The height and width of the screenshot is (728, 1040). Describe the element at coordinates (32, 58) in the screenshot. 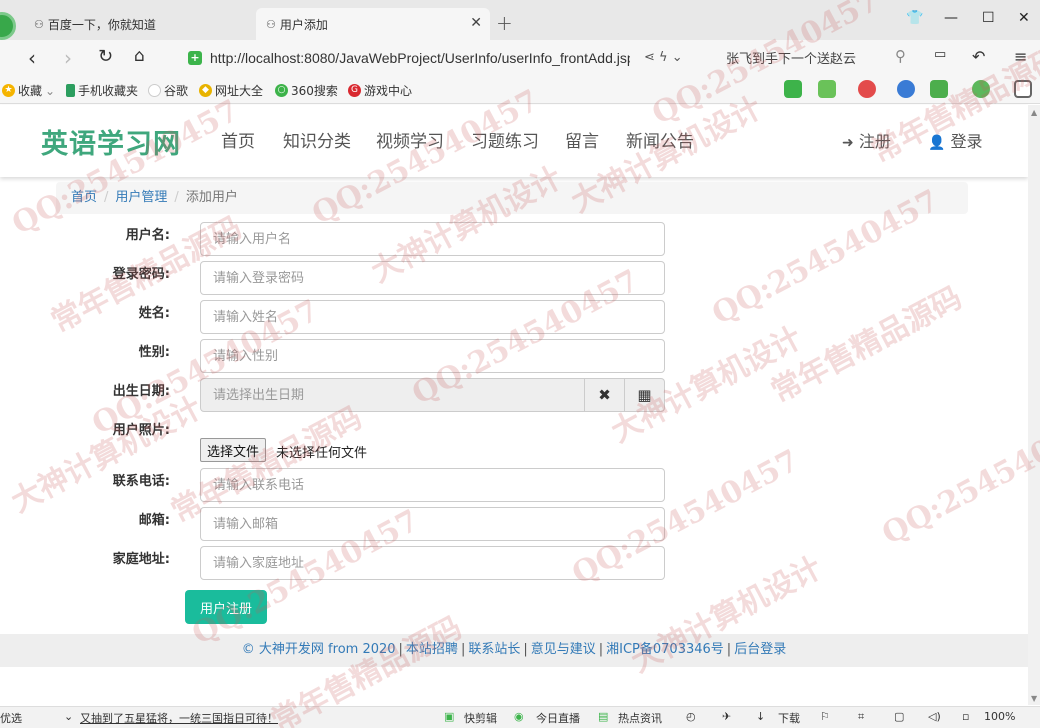

I see `back-icon: ‹` at that location.